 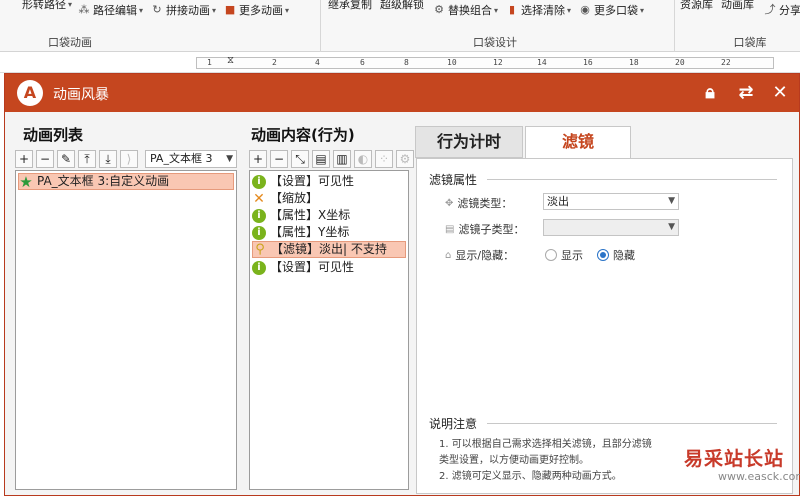 What do you see at coordinates (363, 159) in the screenshot?
I see `contrast-icon: ◐` at bounding box center [363, 159].